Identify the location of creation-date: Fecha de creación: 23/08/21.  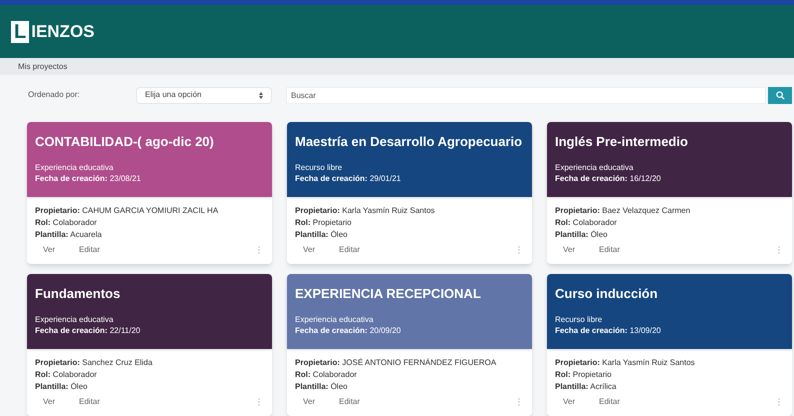
(88, 178).